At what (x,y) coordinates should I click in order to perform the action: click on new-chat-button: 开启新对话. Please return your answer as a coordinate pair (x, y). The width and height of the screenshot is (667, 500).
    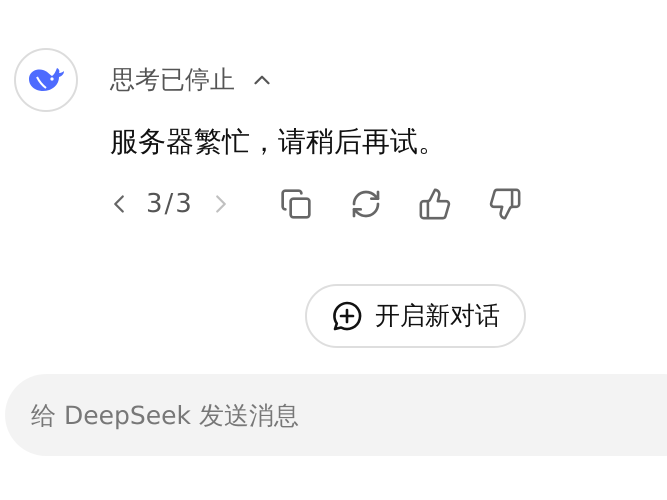
    Looking at the image, I should click on (415, 316).